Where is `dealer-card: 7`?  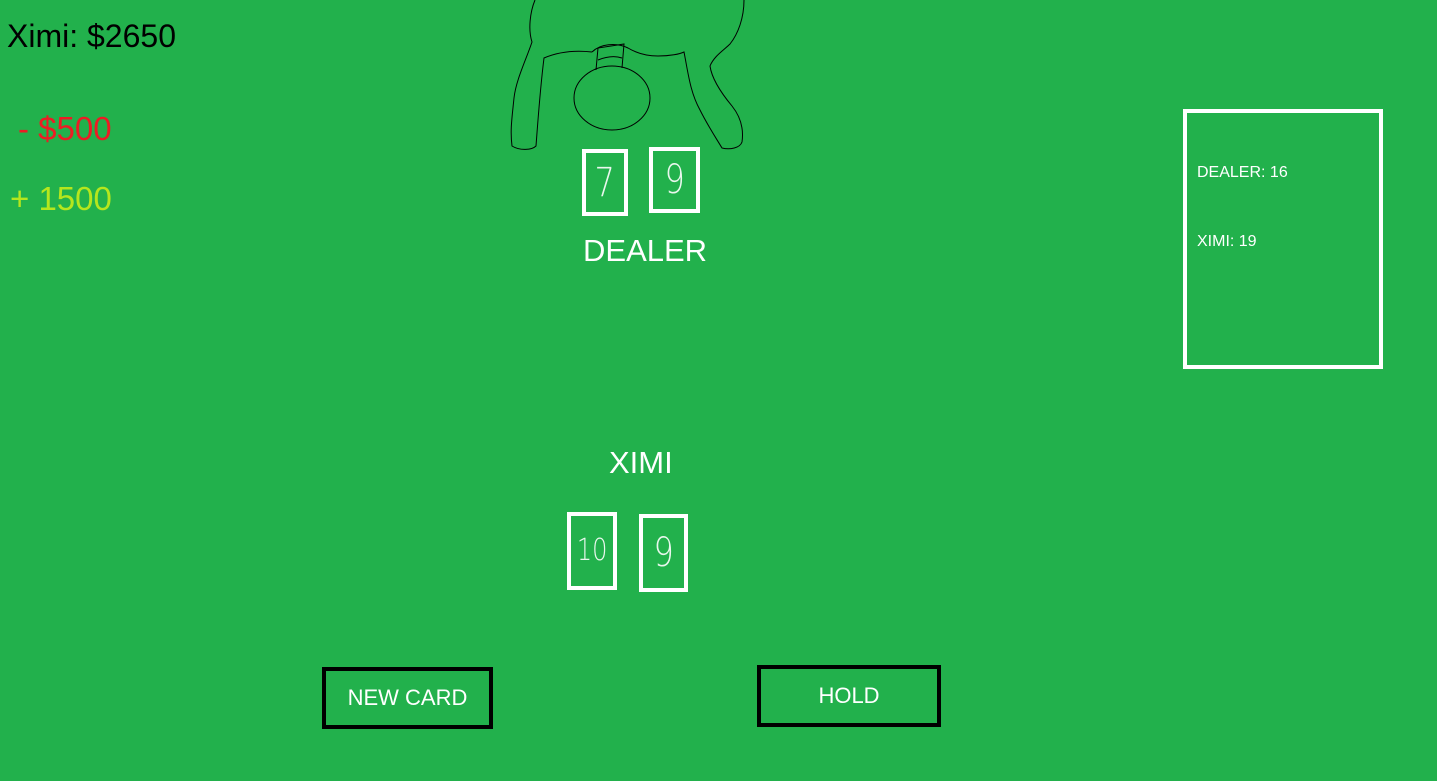
dealer-card: 7 is located at coordinates (605, 182).